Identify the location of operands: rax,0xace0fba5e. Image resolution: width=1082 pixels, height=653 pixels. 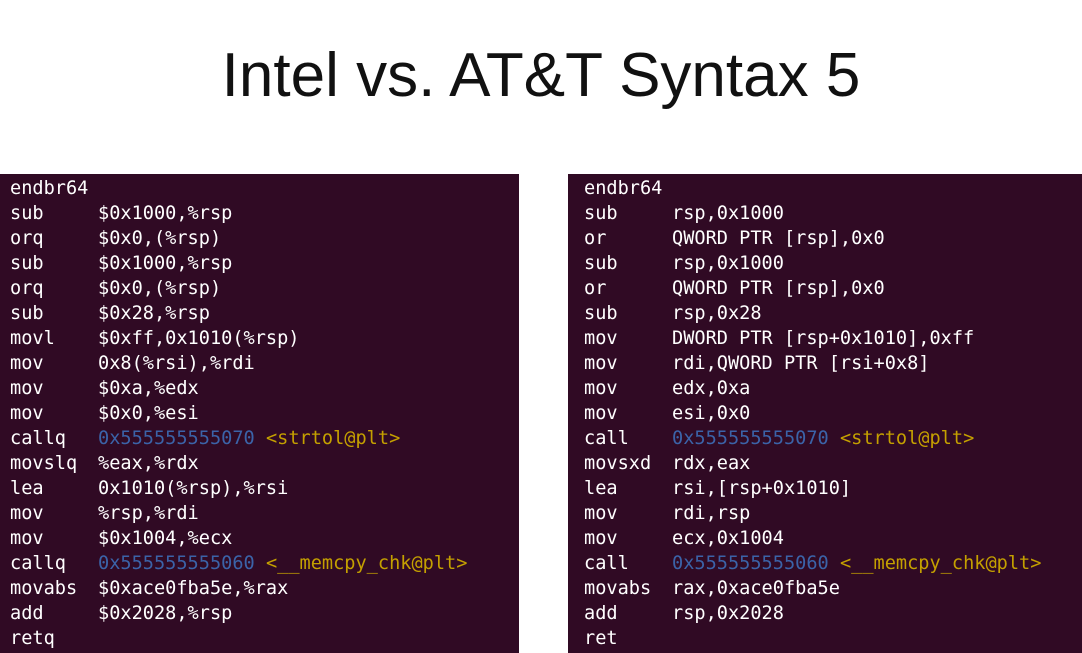
(756, 588).